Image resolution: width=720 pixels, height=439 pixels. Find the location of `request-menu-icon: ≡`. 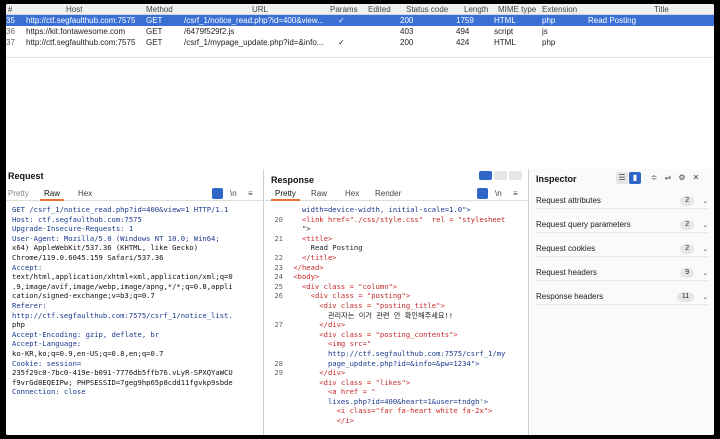

request-menu-icon: ≡ is located at coordinates (250, 193).